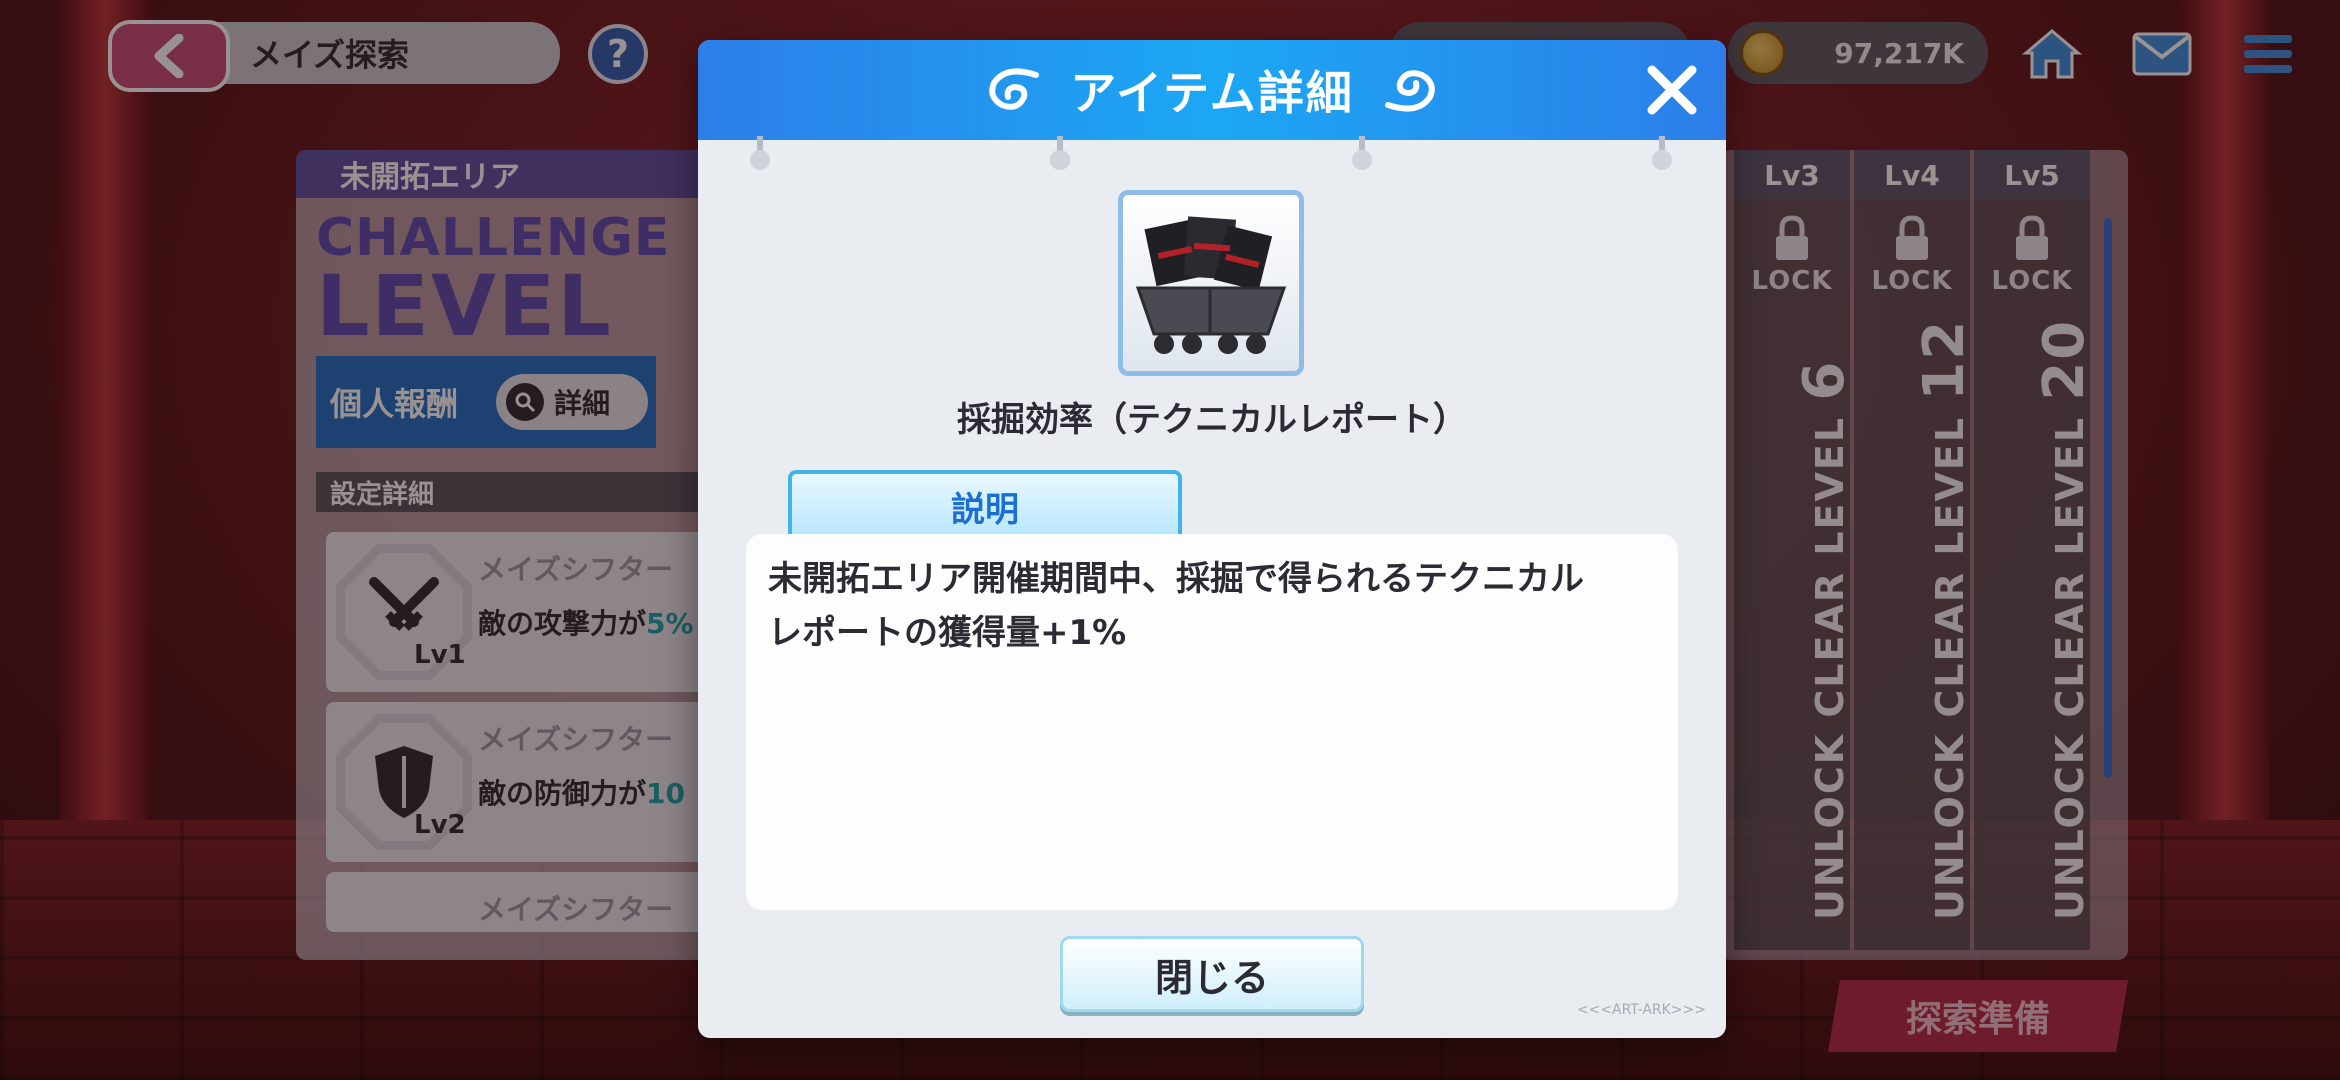  Describe the element at coordinates (1014, 89) in the screenshot. I see `wing-left-icon` at that location.